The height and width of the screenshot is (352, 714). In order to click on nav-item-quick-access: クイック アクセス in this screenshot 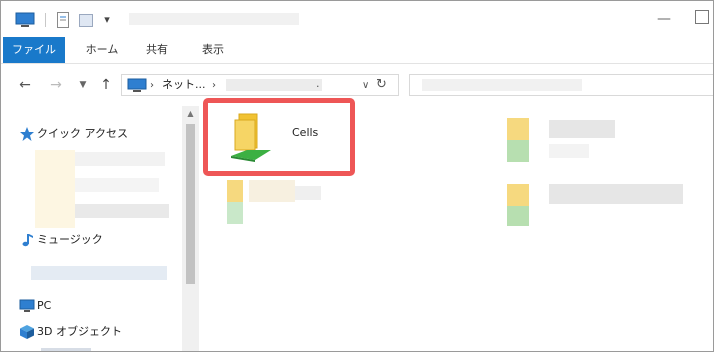, I will do `click(74, 134)`.